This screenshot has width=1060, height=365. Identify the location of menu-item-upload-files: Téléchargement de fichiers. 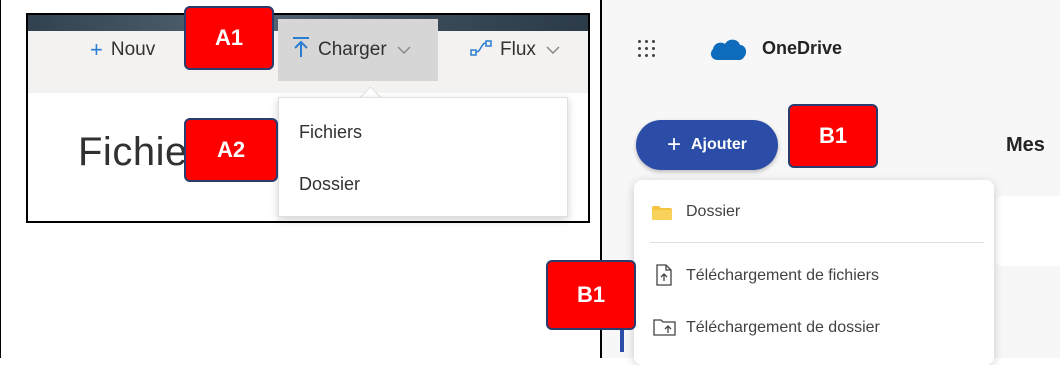
(782, 276).